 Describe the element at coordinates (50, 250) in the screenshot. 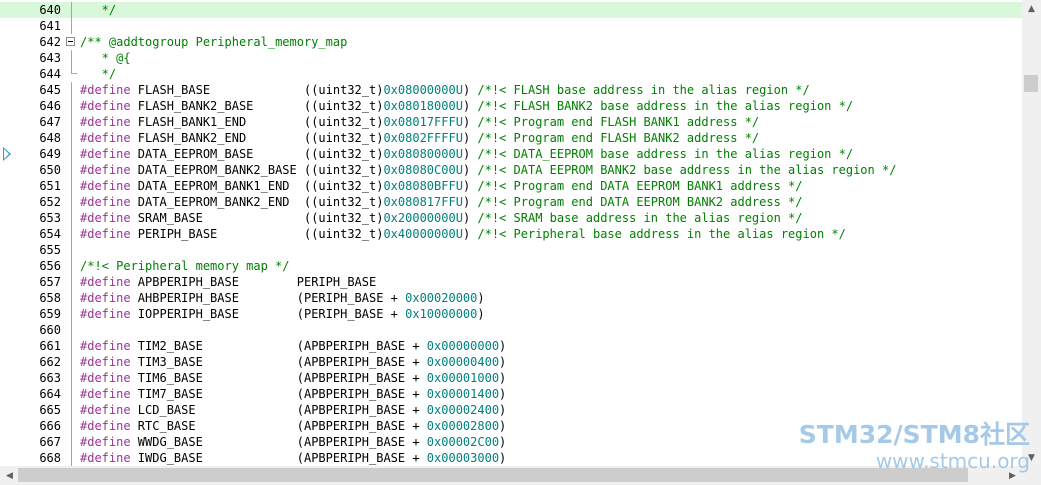

I see `line-number: 655` at that location.